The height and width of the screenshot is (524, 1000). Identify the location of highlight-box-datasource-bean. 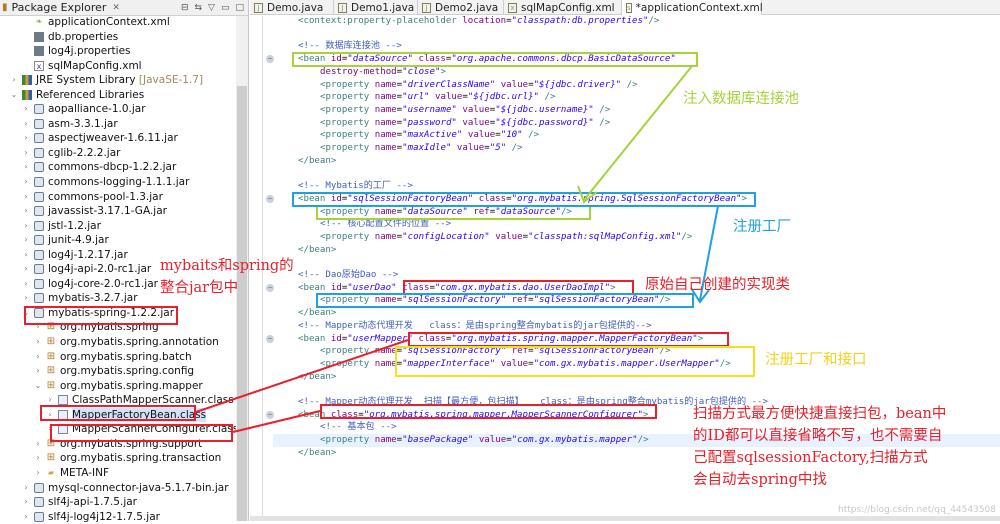
(495, 59).